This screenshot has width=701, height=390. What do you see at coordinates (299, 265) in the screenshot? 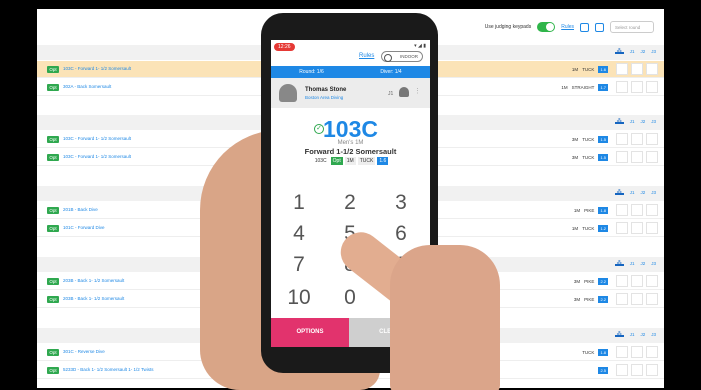
I see `key-7: 7` at bounding box center [299, 265].